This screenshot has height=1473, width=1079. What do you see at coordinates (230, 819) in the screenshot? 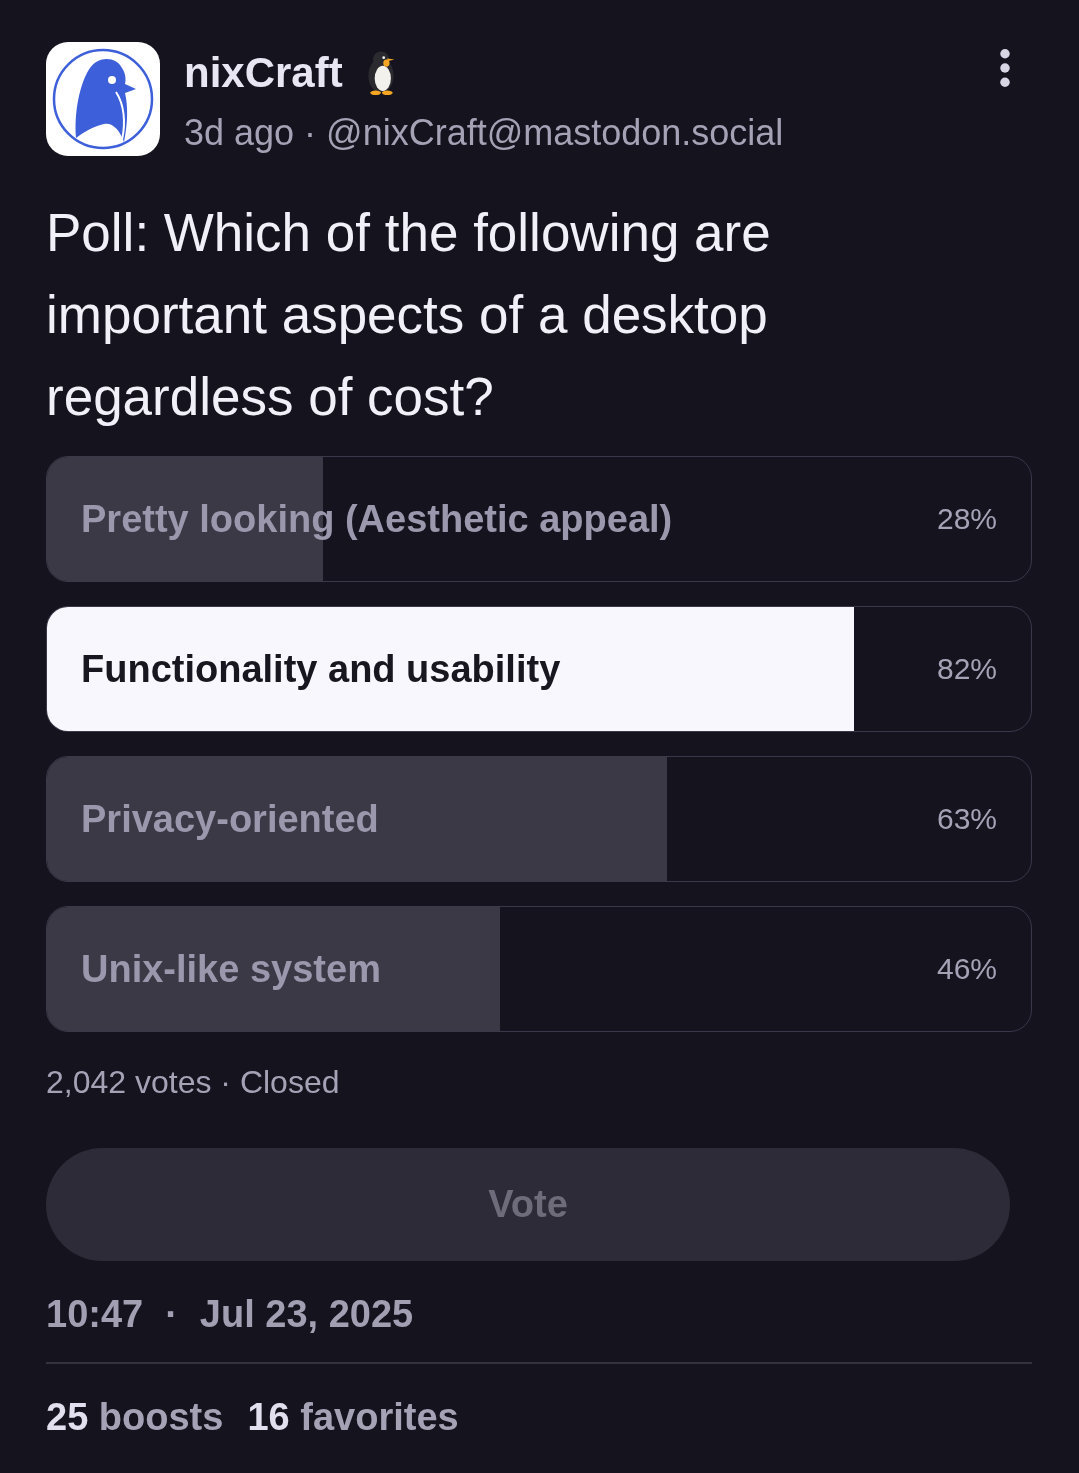
I see `option-label: Privacy-oriented` at bounding box center [230, 819].